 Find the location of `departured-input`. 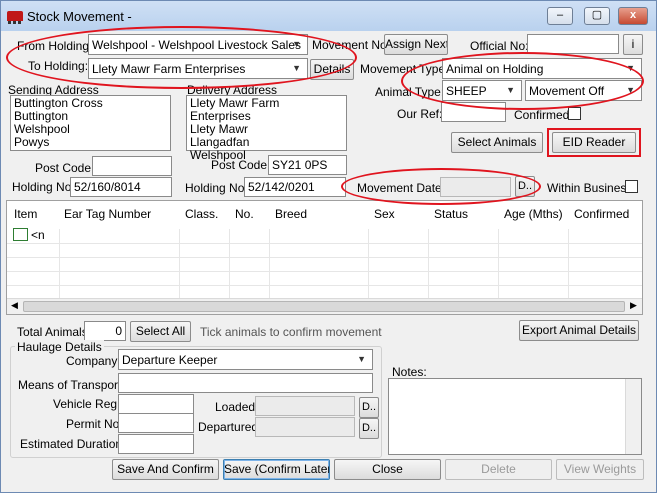

departured-input is located at coordinates (305, 427).